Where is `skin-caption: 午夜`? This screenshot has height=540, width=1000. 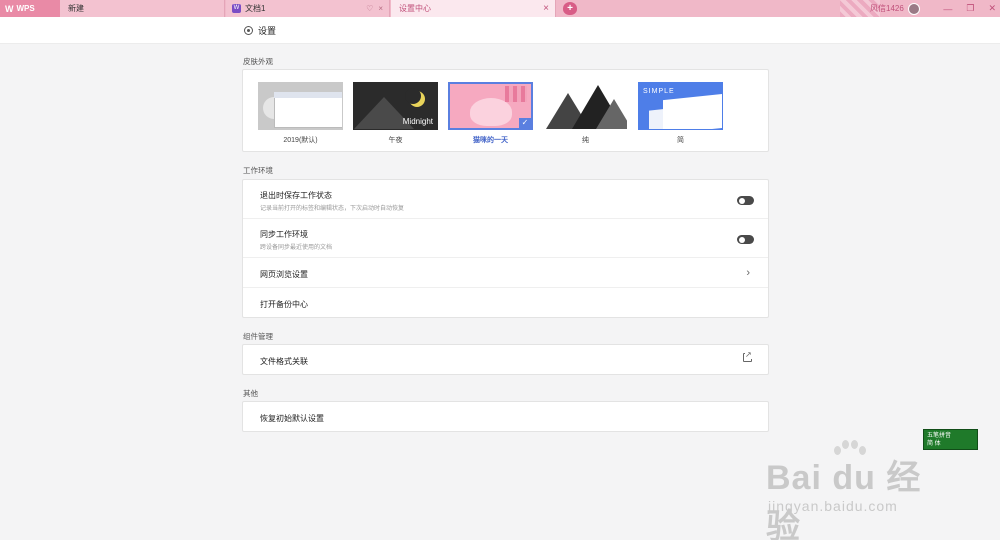 skin-caption: 午夜 is located at coordinates (395, 140).